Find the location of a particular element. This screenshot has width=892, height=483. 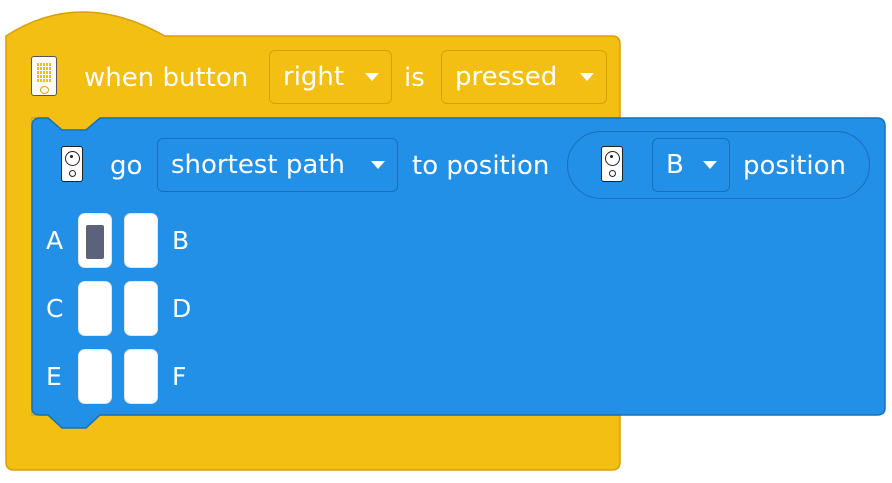

when-button-label: when button is located at coordinates (166, 78).